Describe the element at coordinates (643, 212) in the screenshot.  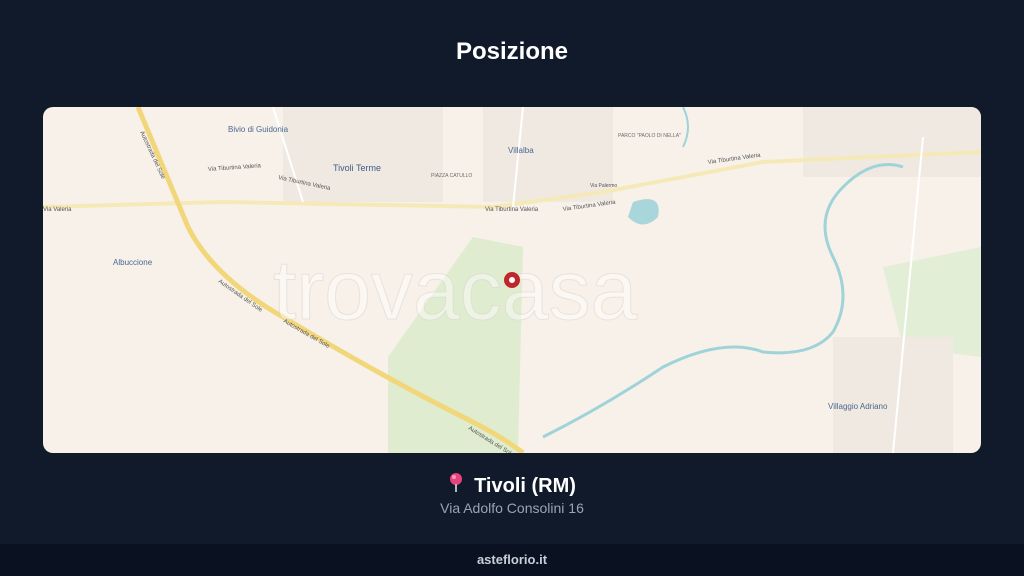
I see `lake` at that location.